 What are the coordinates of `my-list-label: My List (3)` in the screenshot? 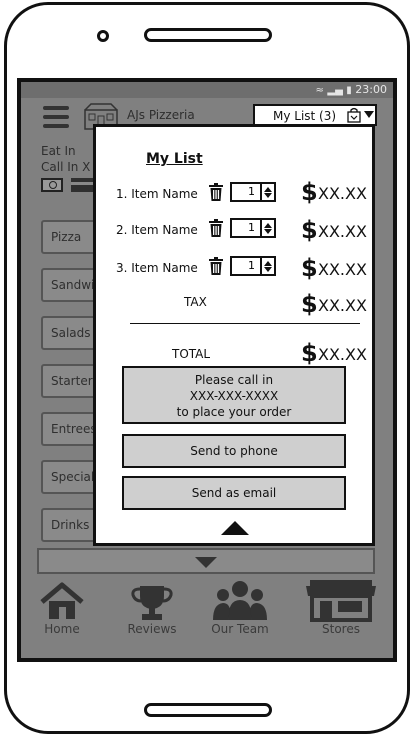 It's located at (305, 116).